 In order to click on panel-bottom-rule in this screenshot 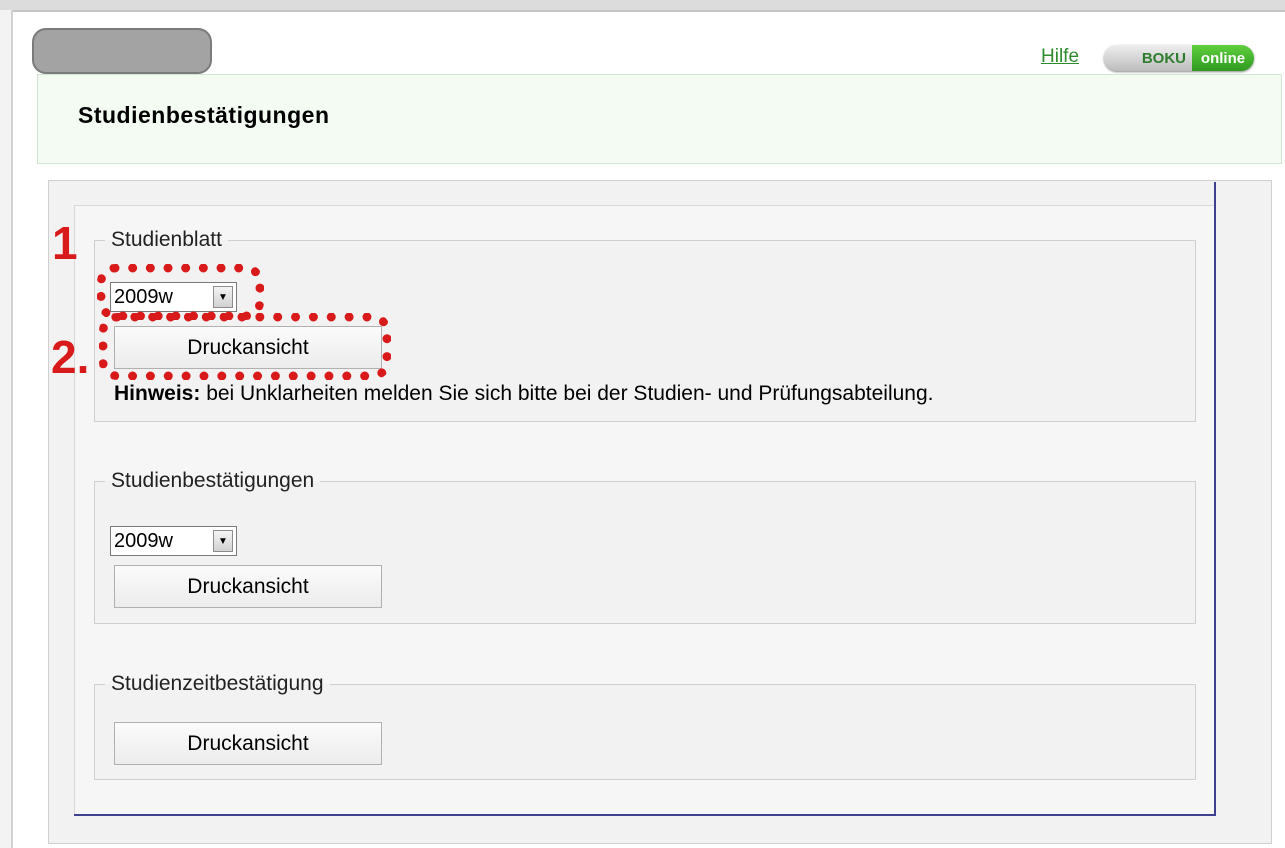, I will do `click(645, 815)`.